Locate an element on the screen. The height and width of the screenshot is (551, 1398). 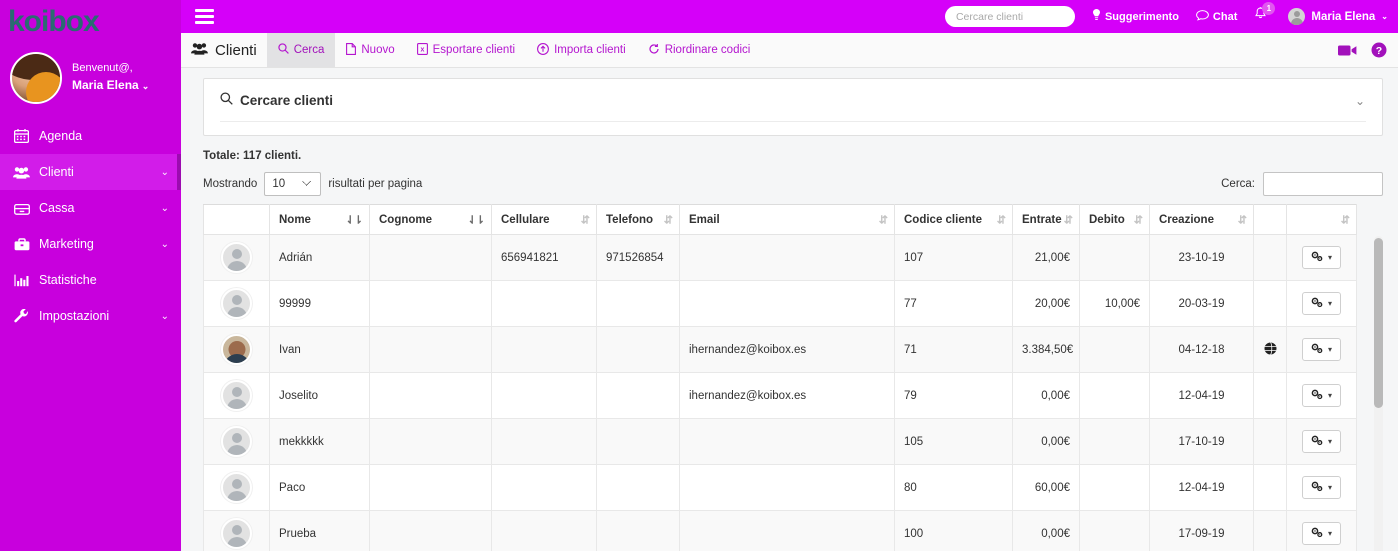
sidebar-item-statistiche: Statistiche is located at coordinates (90, 280).